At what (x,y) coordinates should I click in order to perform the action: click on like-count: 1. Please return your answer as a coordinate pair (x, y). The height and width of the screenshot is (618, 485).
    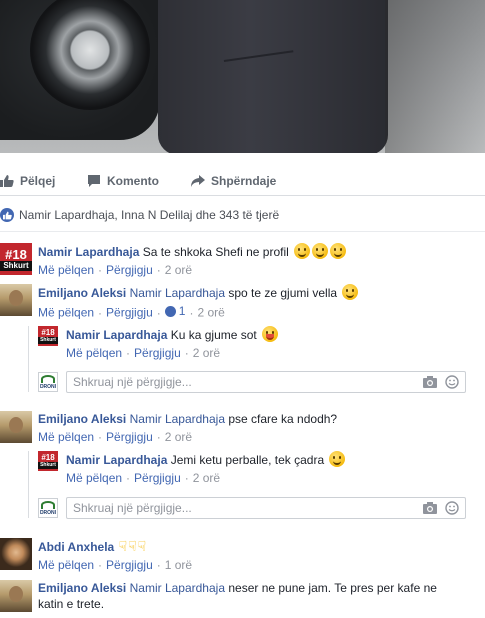
    Looking at the image, I should click on (175, 311).